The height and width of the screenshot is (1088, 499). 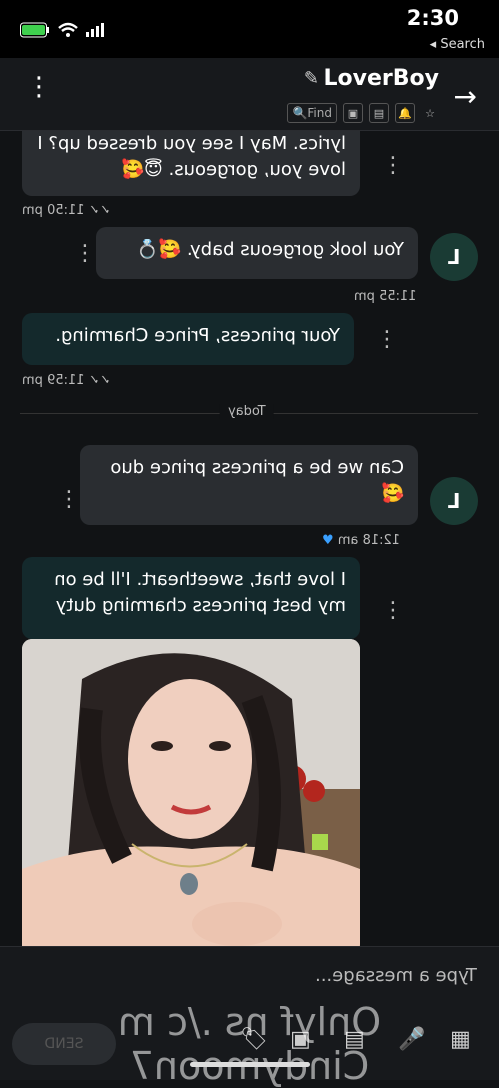 What do you see at coordinates (311, 78) in the screenshot?
I see `edit-name-icon: ✎` at bounding box center [311, 78].